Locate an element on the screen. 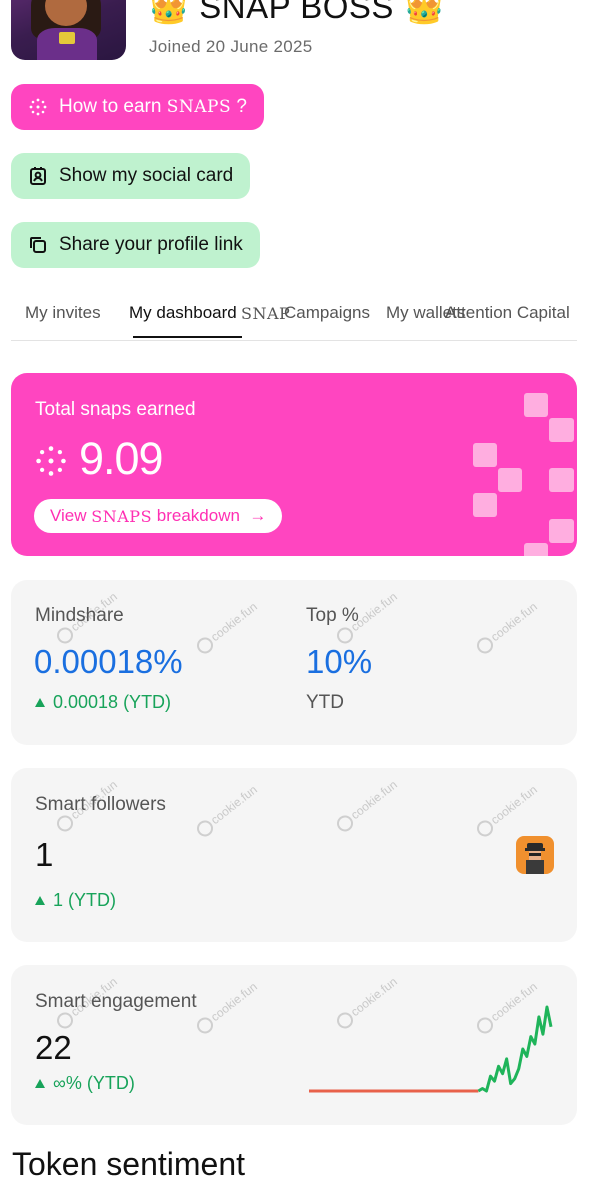  follower-avatar is located at coordinates (535, 855).